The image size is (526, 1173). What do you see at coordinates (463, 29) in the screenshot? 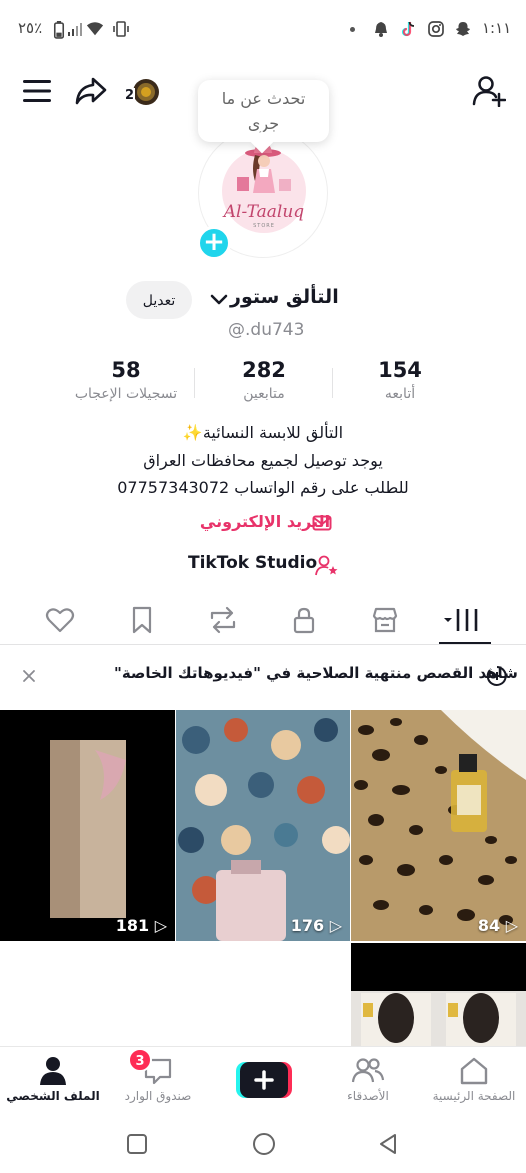
I see `snapchat-icon` at bounding box center [463, 29].